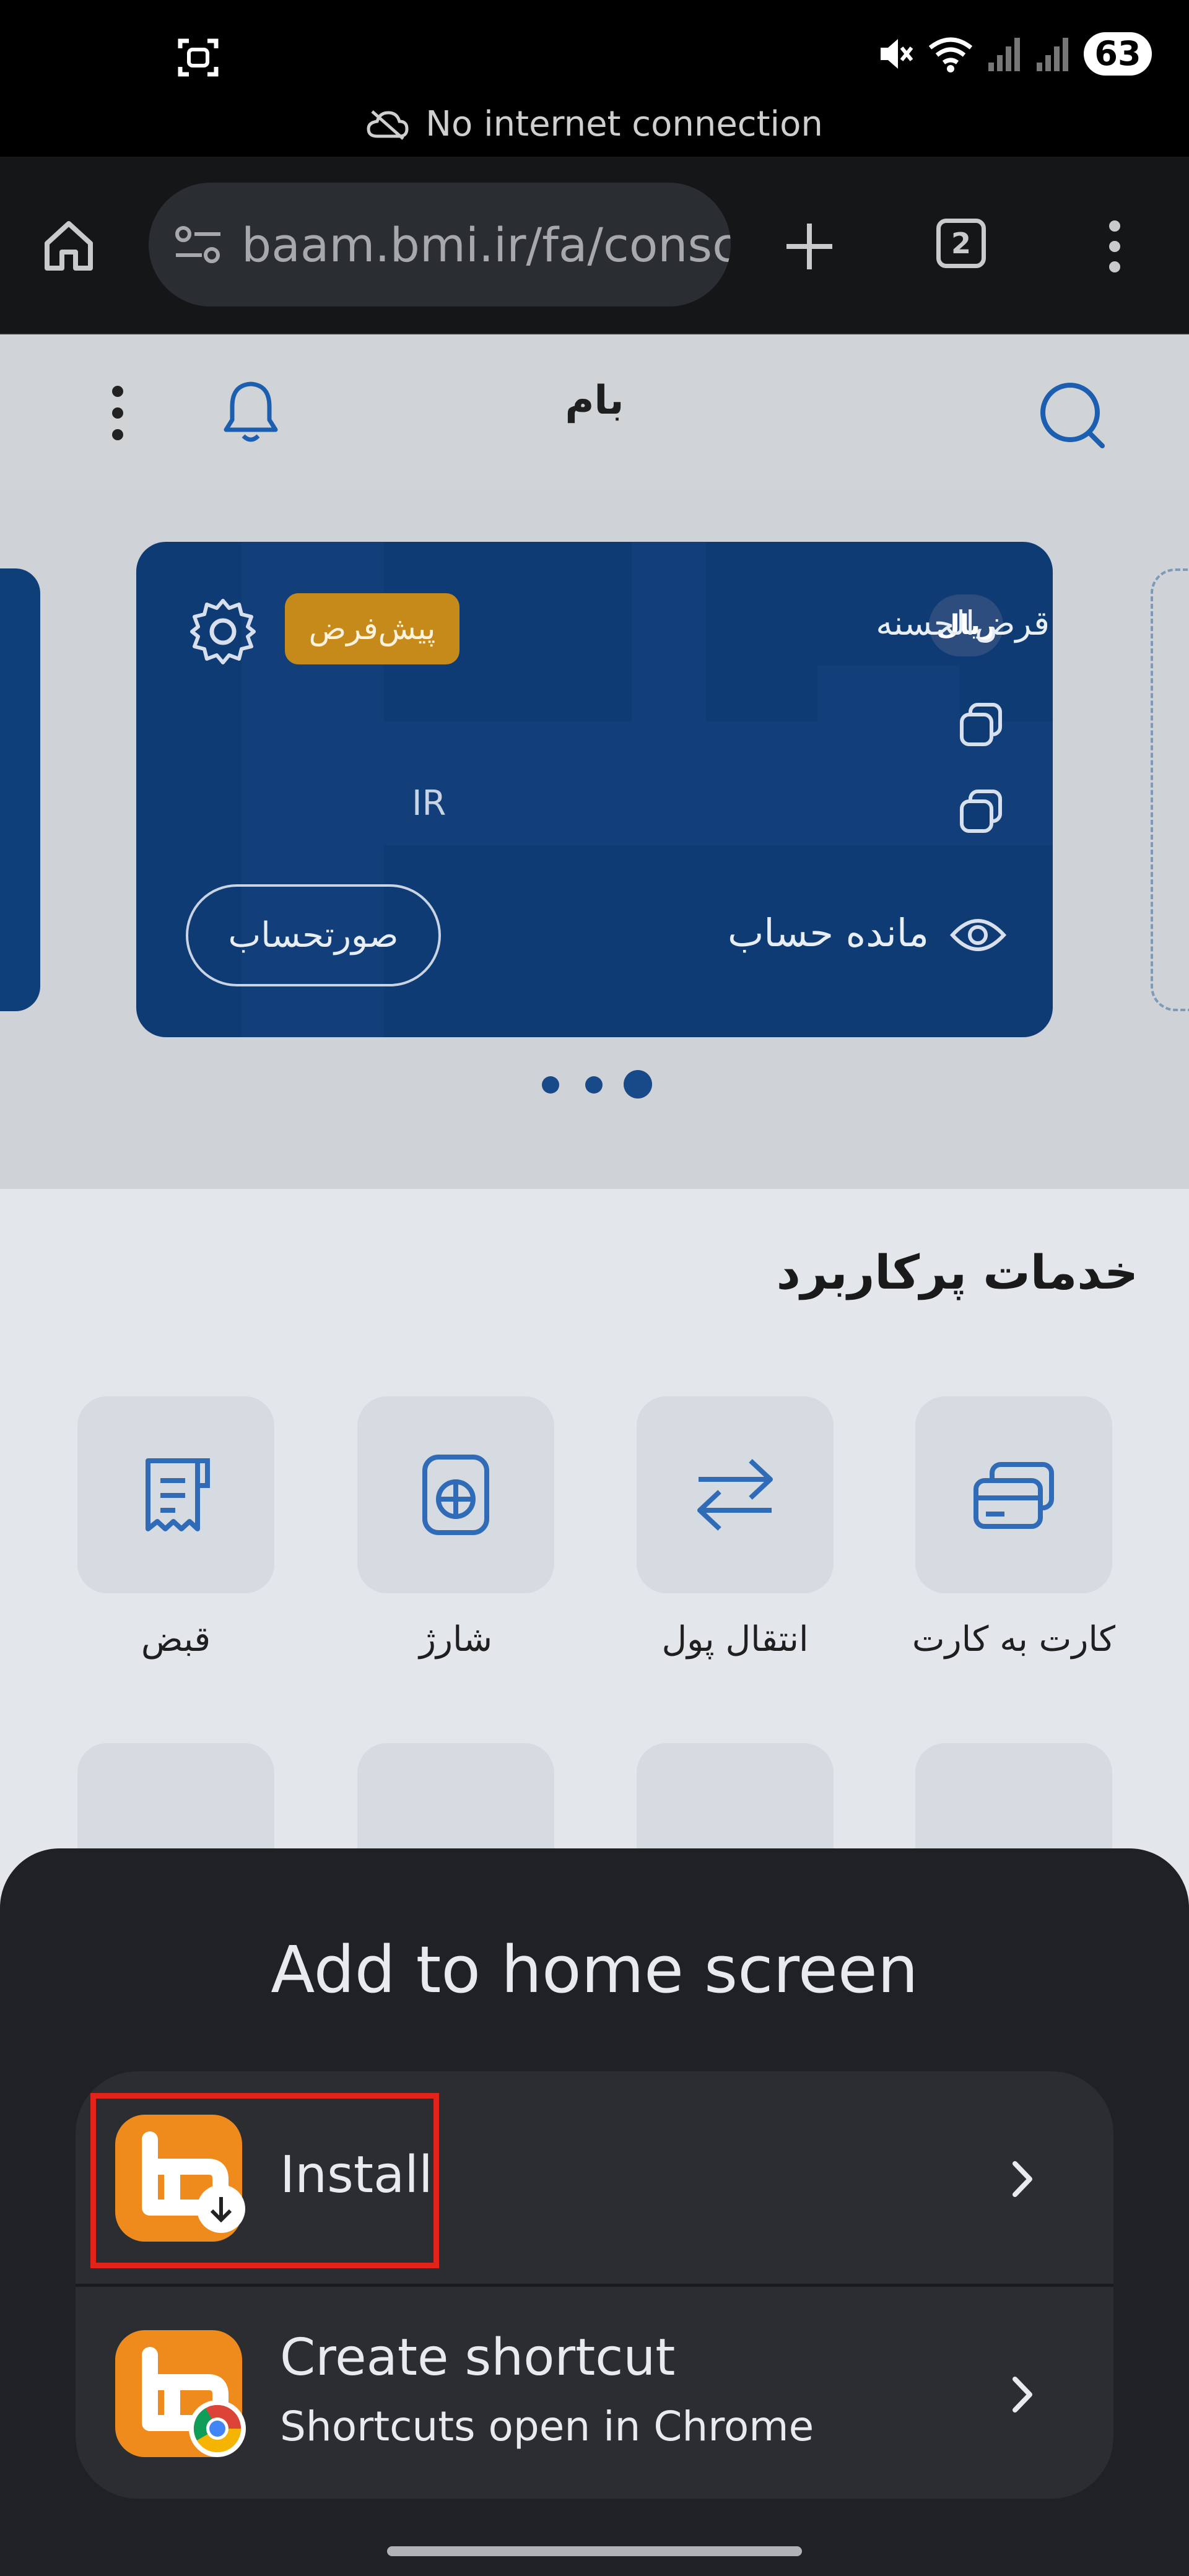 This screenshot has height=2576, width=1189. I want to click on plus-icon, so click(809, 246).